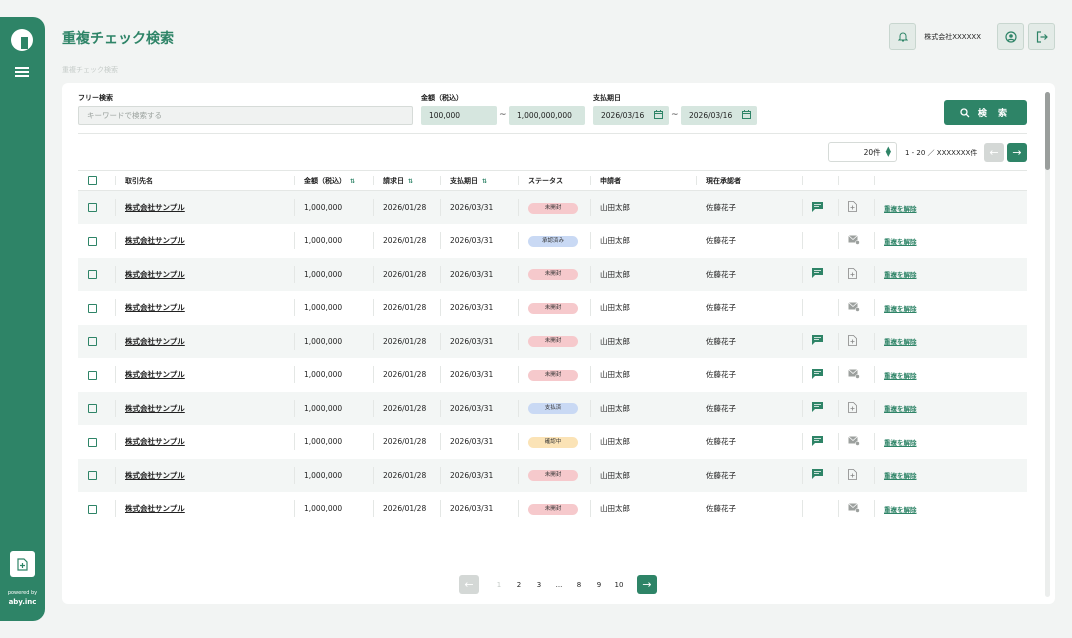 The height and width of the screenshot is (638, 1072). Describe the element at coordinates (539, 585) in the screenshot. I see `page-number: 3` at that location.